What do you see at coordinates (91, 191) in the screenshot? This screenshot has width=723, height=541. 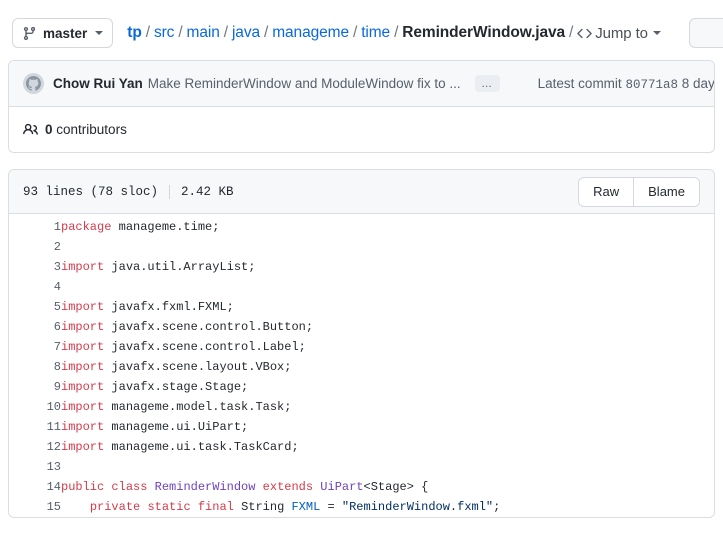 I see `file-lines-info: 93 lines (78 sloc)` at bounding box center [91, 191].